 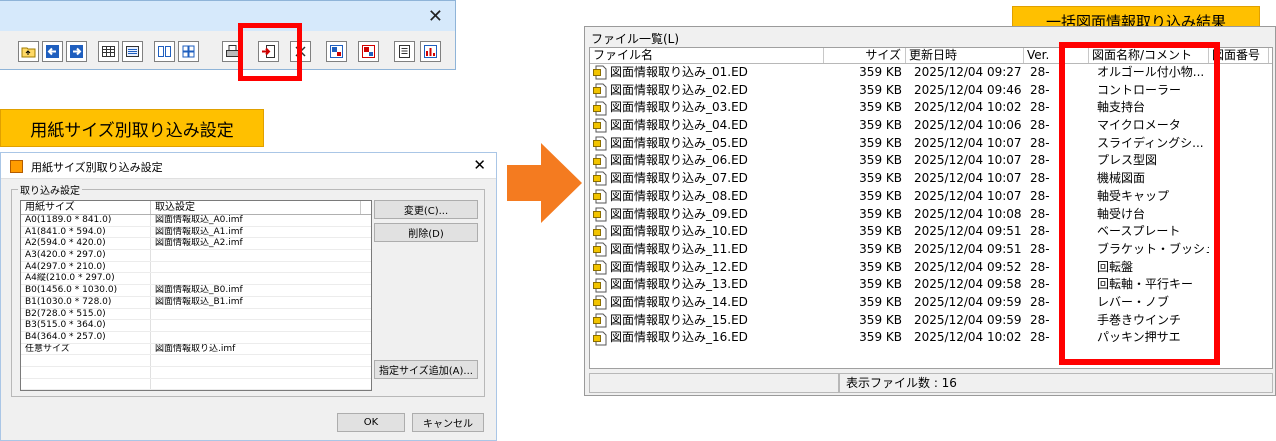 What do you see at coordinates (196, 326) in the screenshot?
I see `paper-size-row: B3(515.0 * 364.0)` at bounding box center [196, 326].